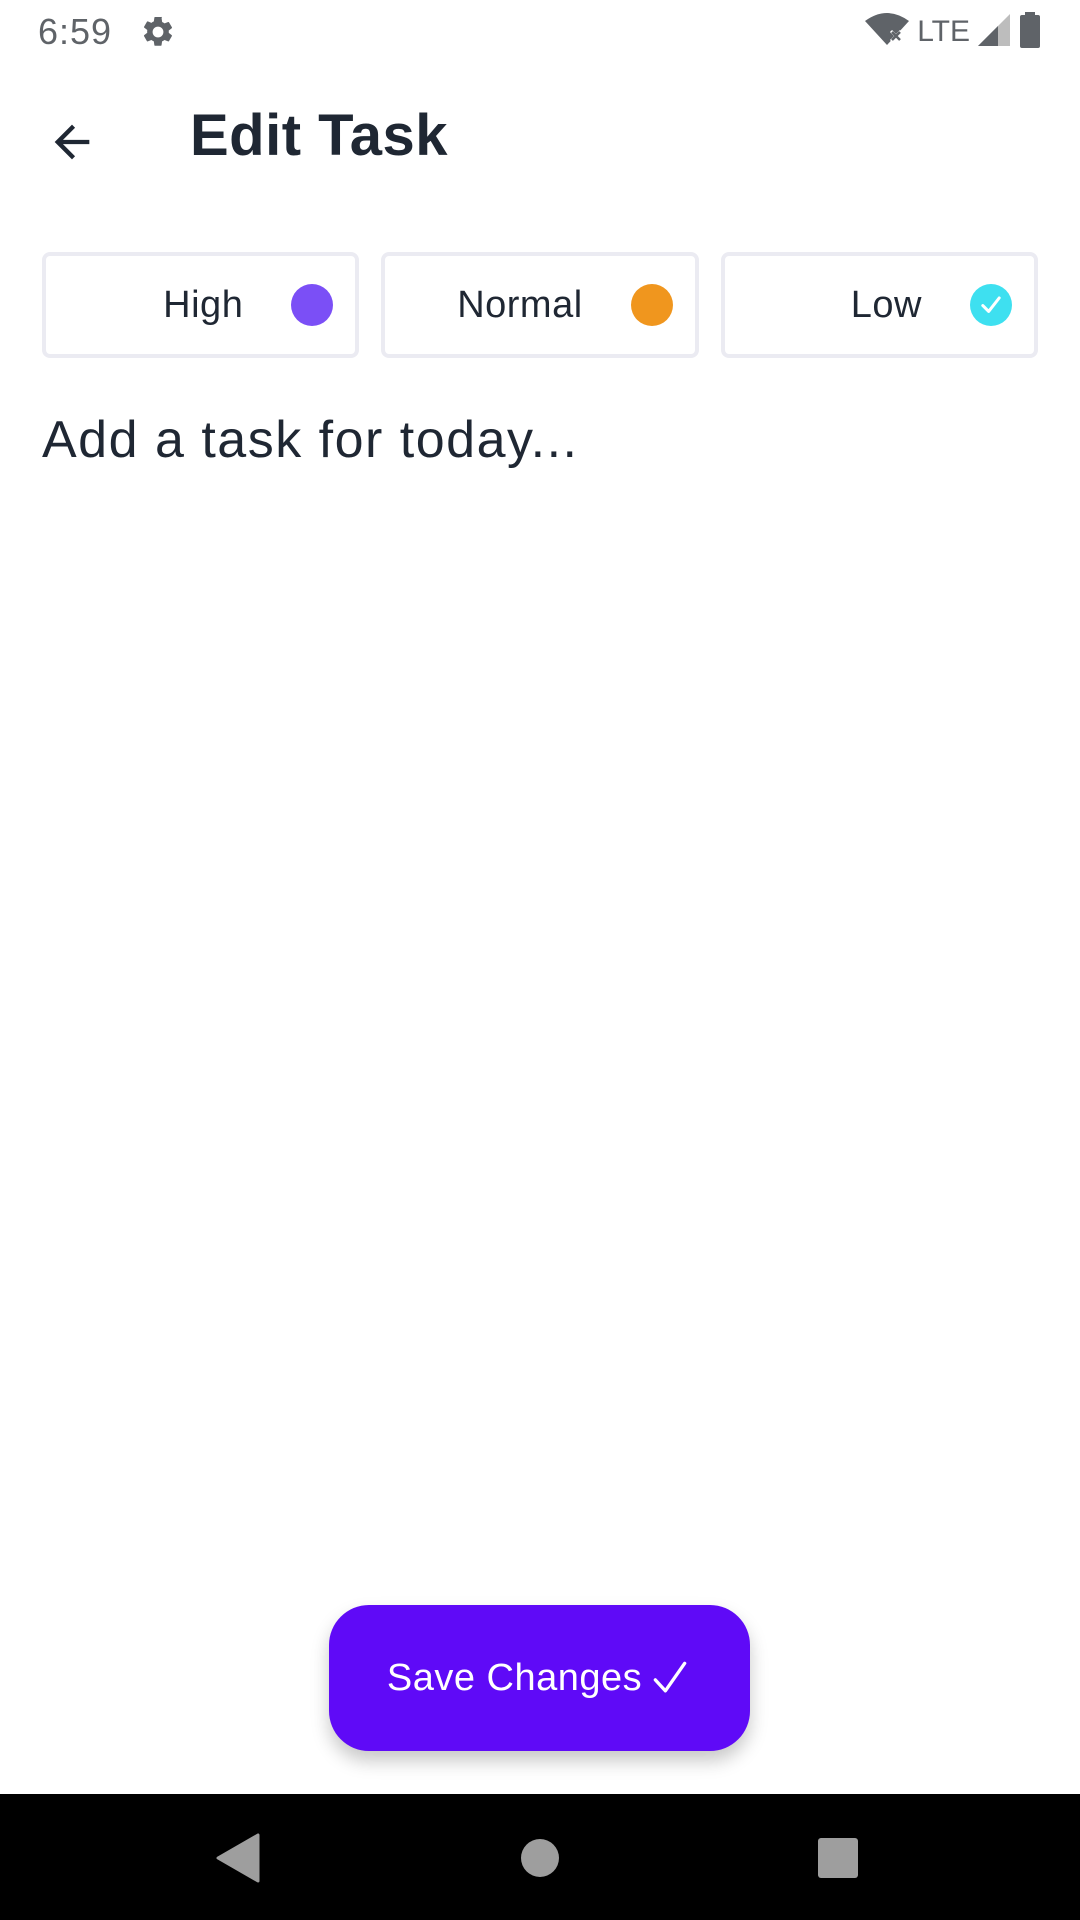 The width and height of the screenshot is (1080, 1920). I want to click on priority-label: Normal, so click(520, 304).